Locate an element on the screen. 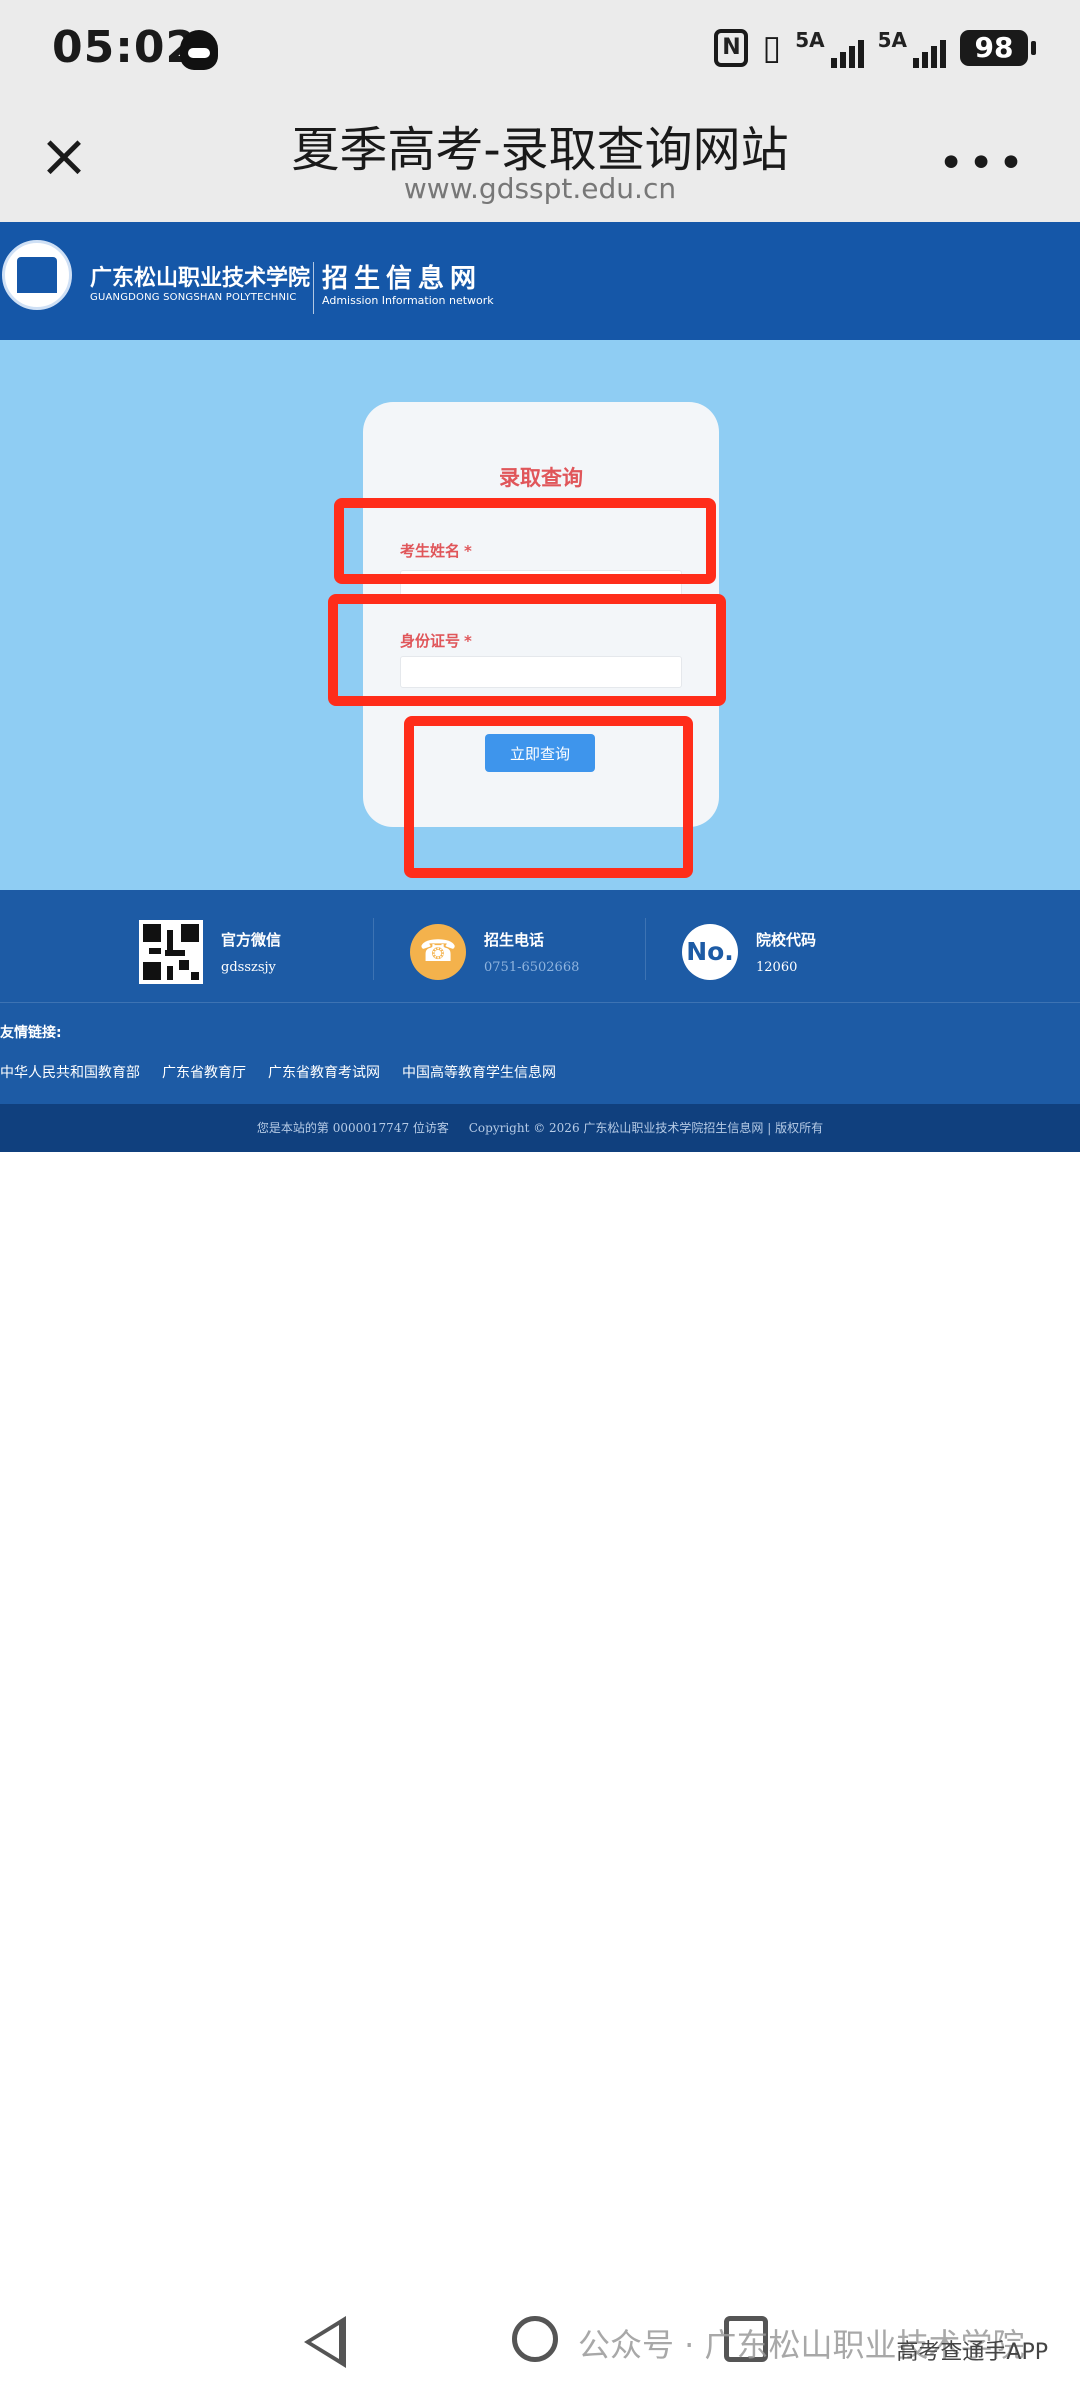  back-icon is located at coordinates (325, 2342).